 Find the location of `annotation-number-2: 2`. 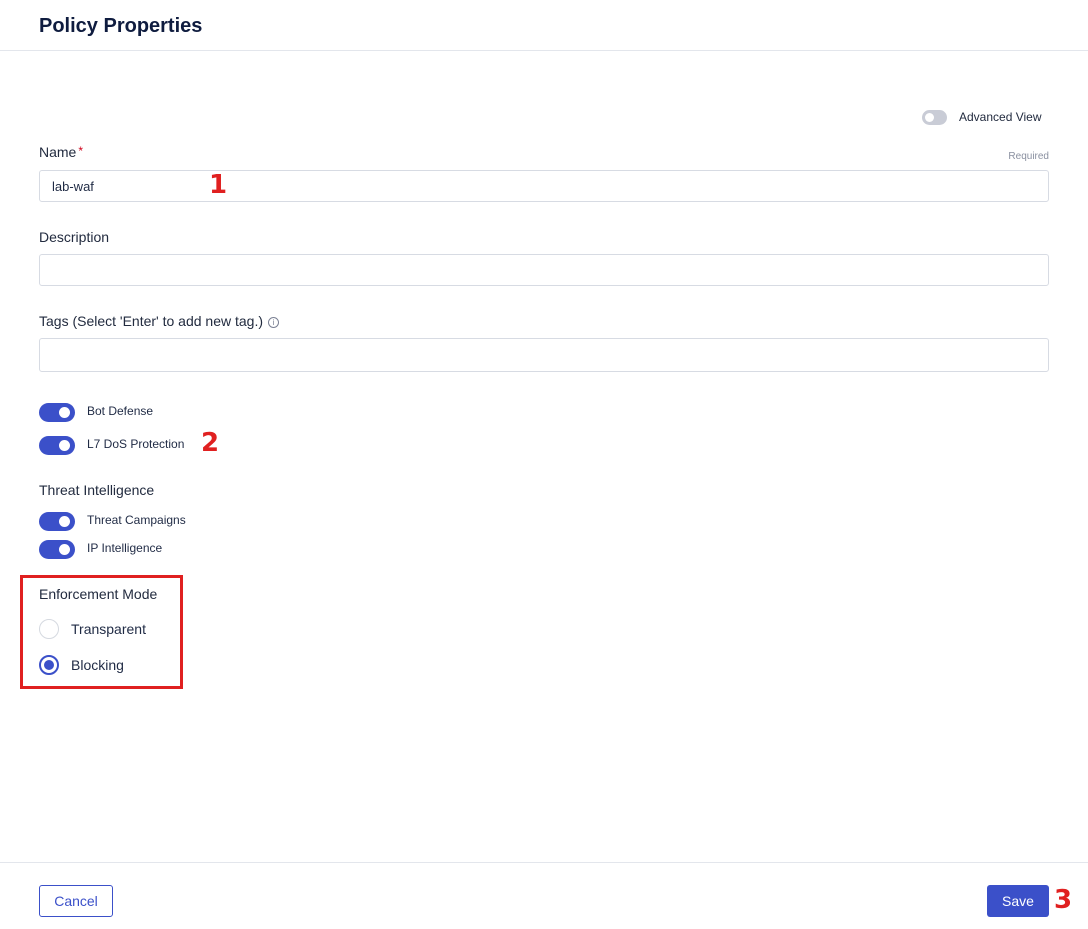

annotation-number-2: 2 is located at coordinates (210, 443).